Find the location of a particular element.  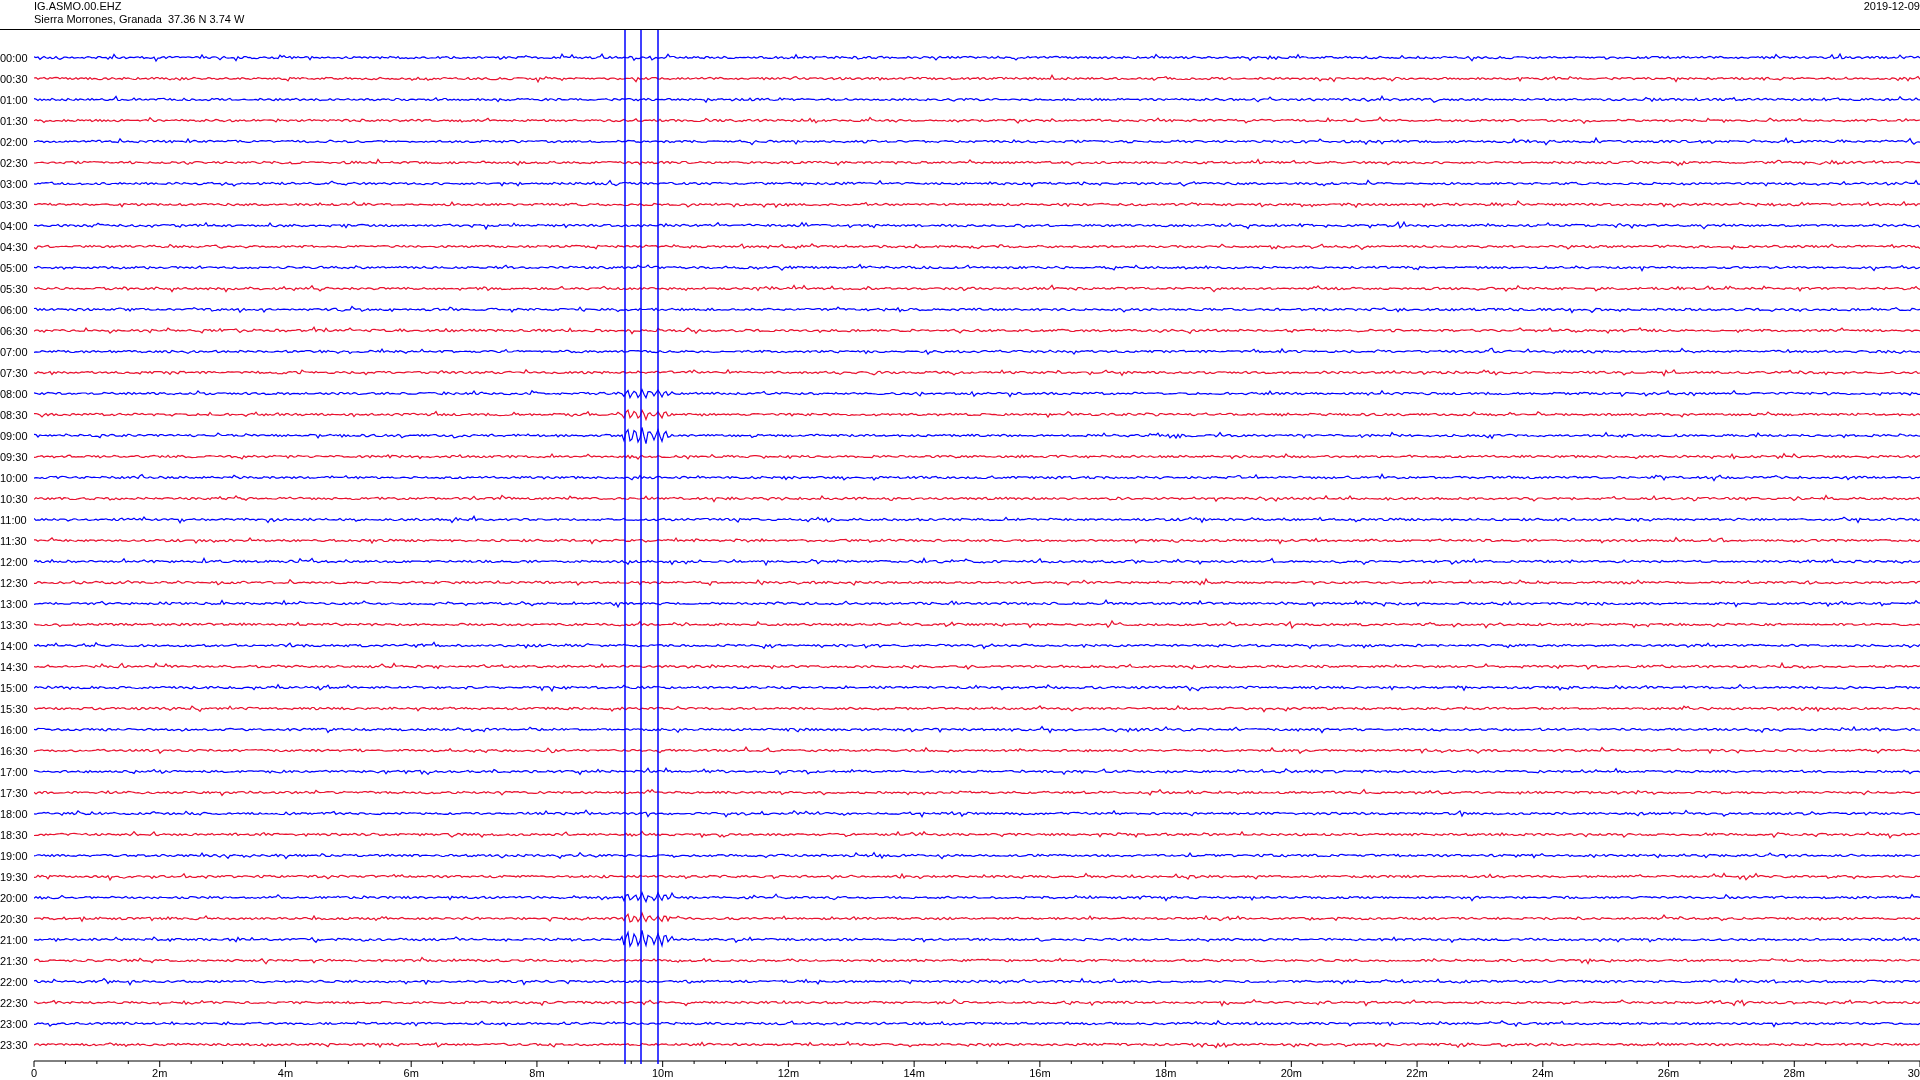

time-label: 04:00 is located at coordinates (14, 225).